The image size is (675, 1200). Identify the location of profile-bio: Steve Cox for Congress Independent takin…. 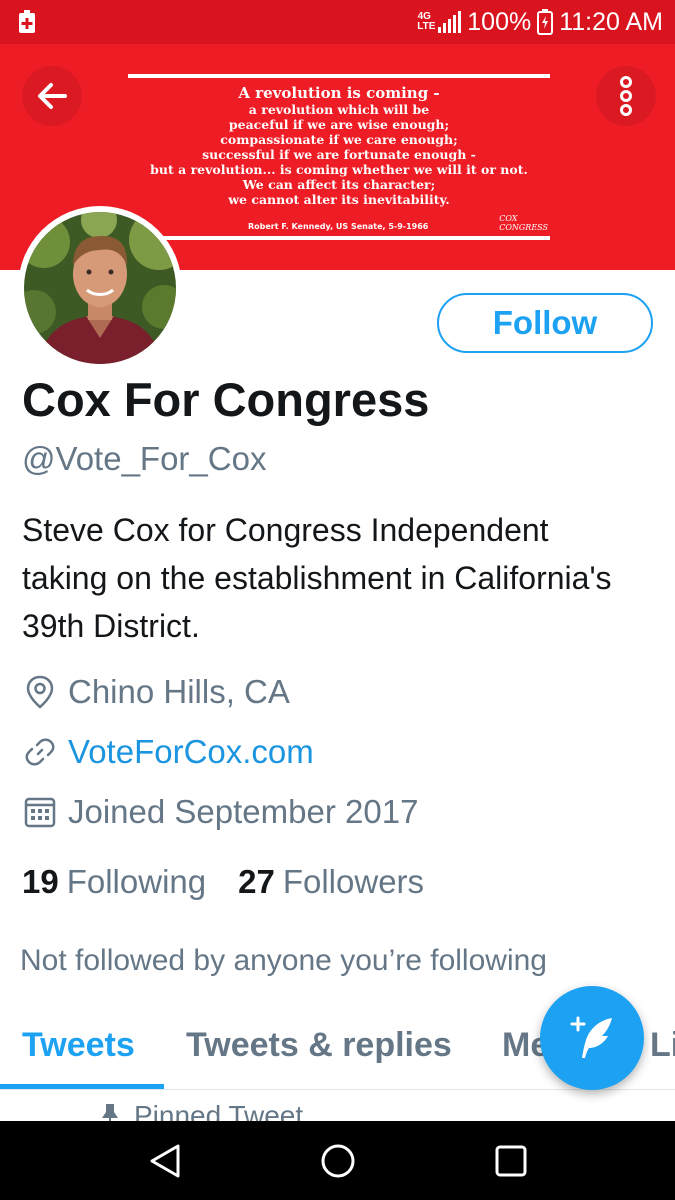
(317, 578).